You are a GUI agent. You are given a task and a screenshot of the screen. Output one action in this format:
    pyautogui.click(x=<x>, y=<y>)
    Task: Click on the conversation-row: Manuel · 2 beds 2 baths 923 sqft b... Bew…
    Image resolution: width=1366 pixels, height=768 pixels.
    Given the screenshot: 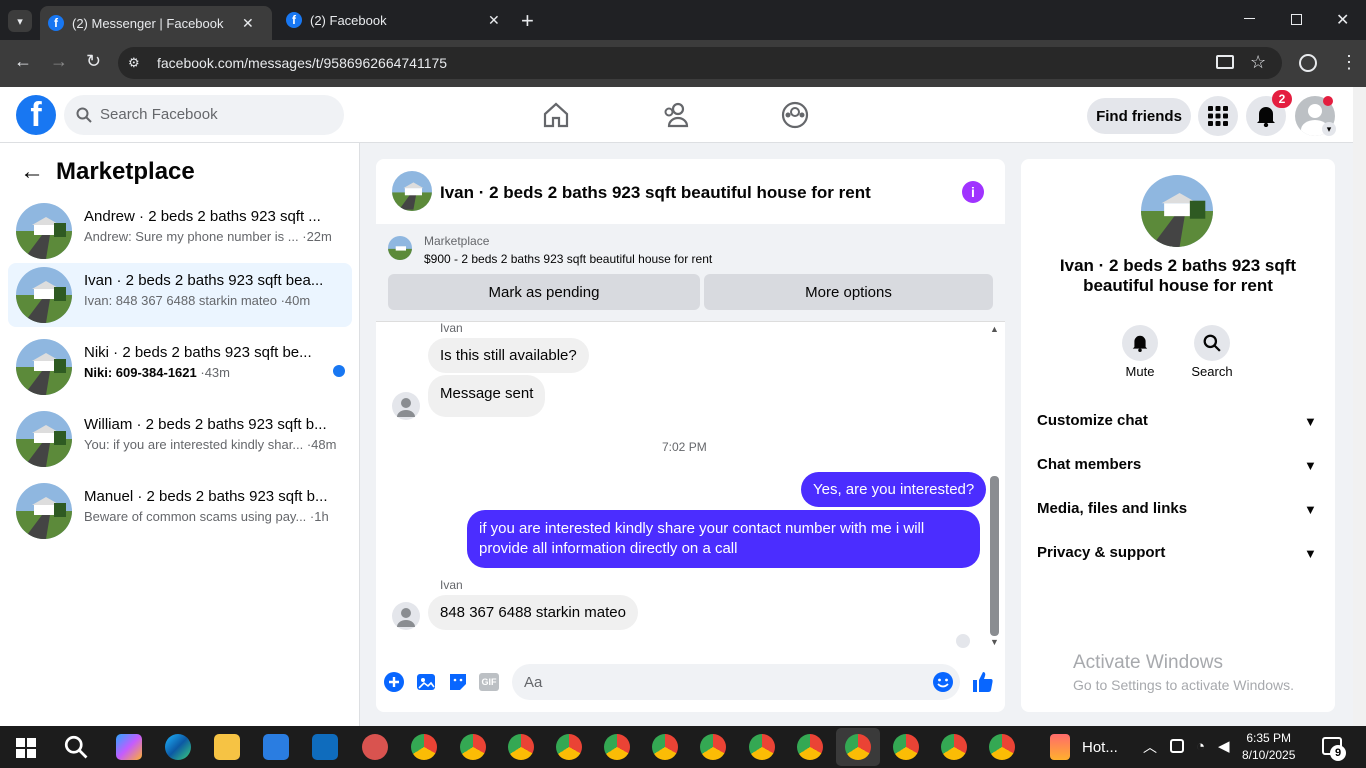 What is the action you would take?
    pyautogui.click(x=180, y=511)
    